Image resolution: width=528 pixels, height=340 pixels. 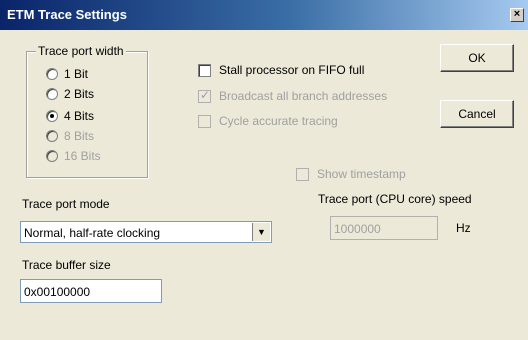 I want to click on cancel-button: Cancel, so click(x=477, y=114).